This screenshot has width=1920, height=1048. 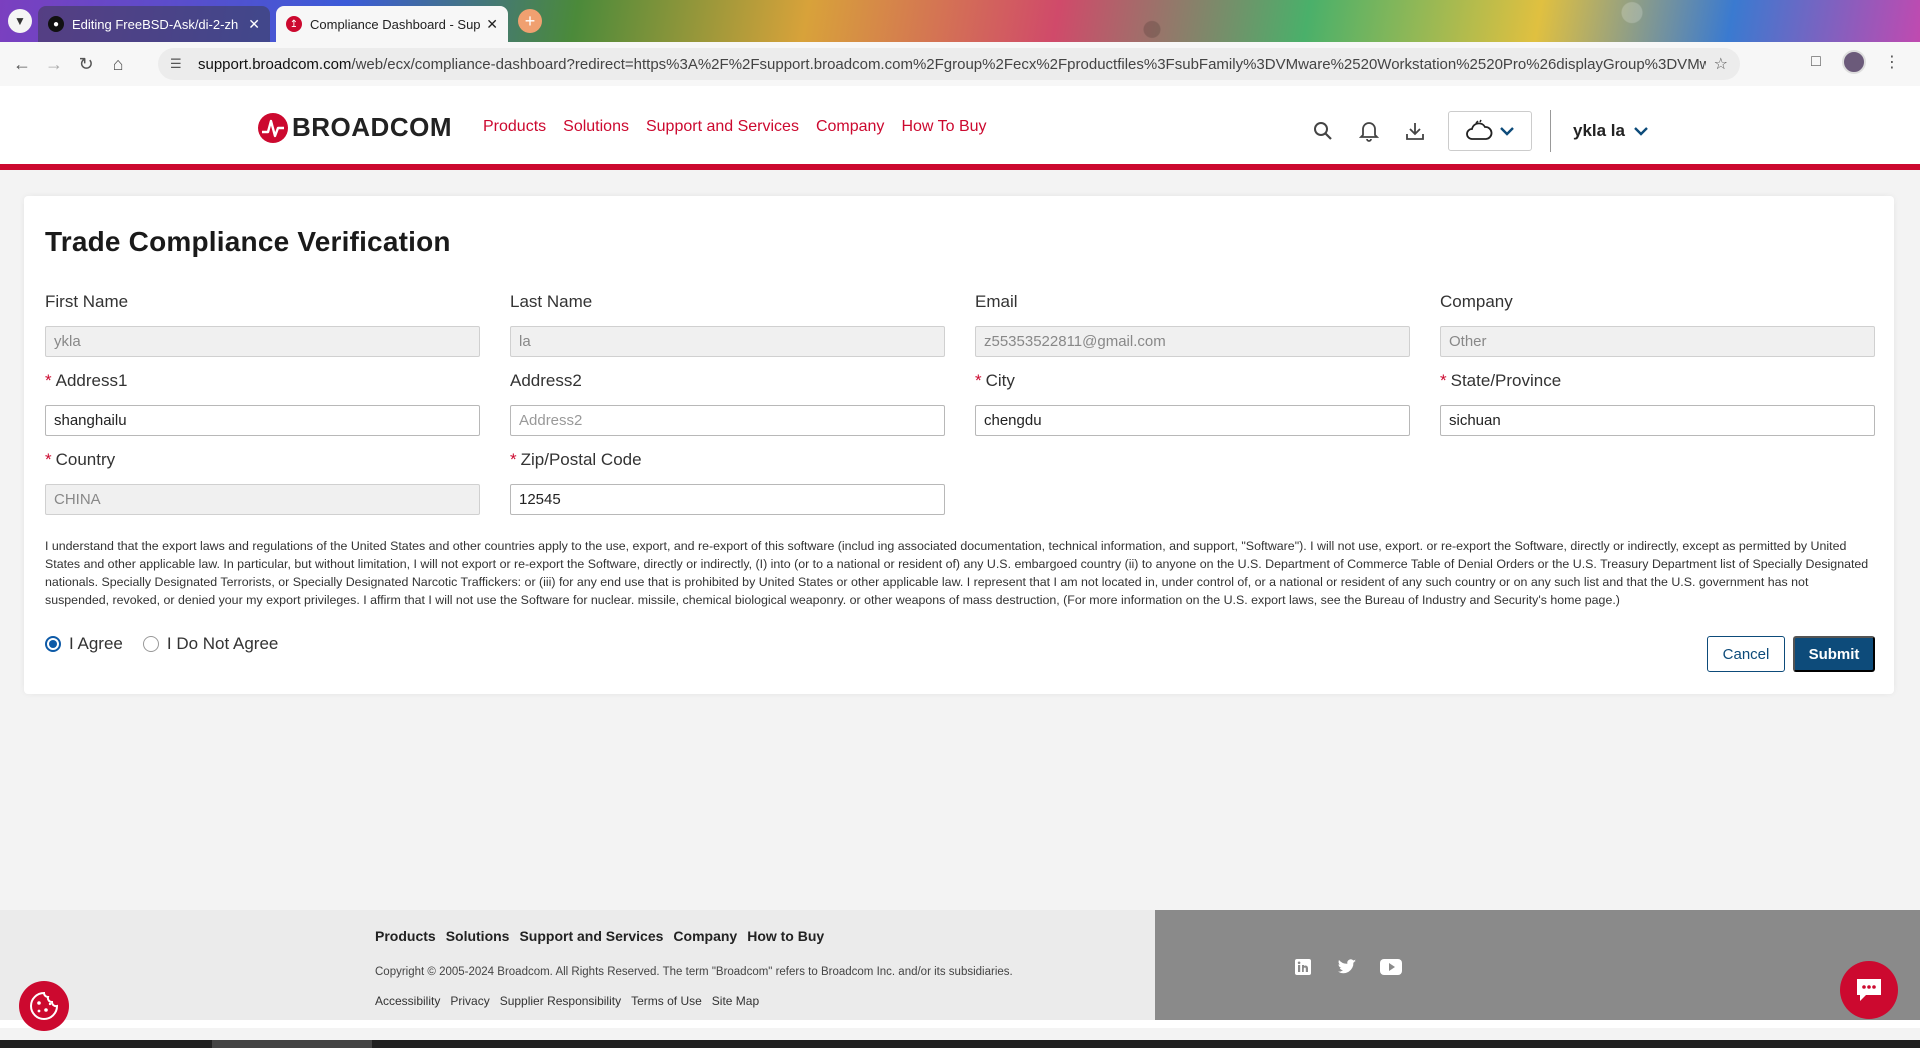 What do you see at coordinates (86, 64) in the screenshot?
I see `reload-icon: ↻` at bounding box center [86, 64].